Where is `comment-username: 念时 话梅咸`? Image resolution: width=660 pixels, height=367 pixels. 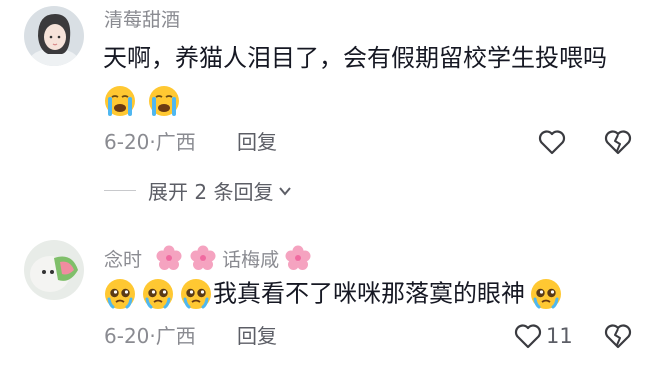 comment-username: 念时 话梅咸 is located at coordinates (207, 258).